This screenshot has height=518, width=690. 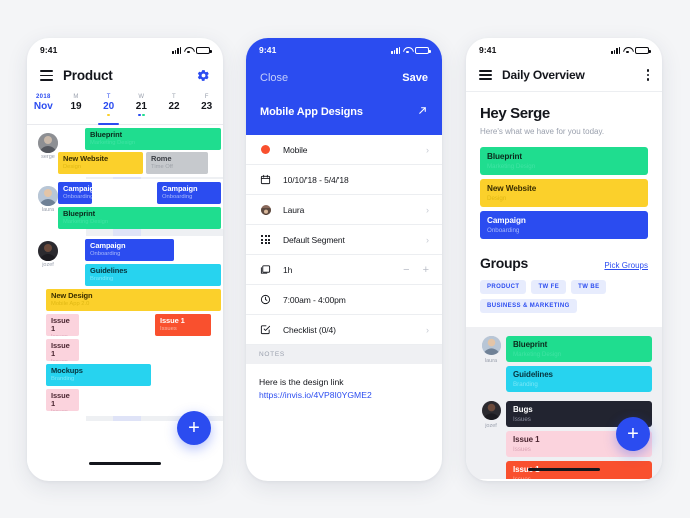 What do you see at coordinates (422, 112) in the screenshot?
I see `expand-arrow-icon` at bounding box center [422, 112].